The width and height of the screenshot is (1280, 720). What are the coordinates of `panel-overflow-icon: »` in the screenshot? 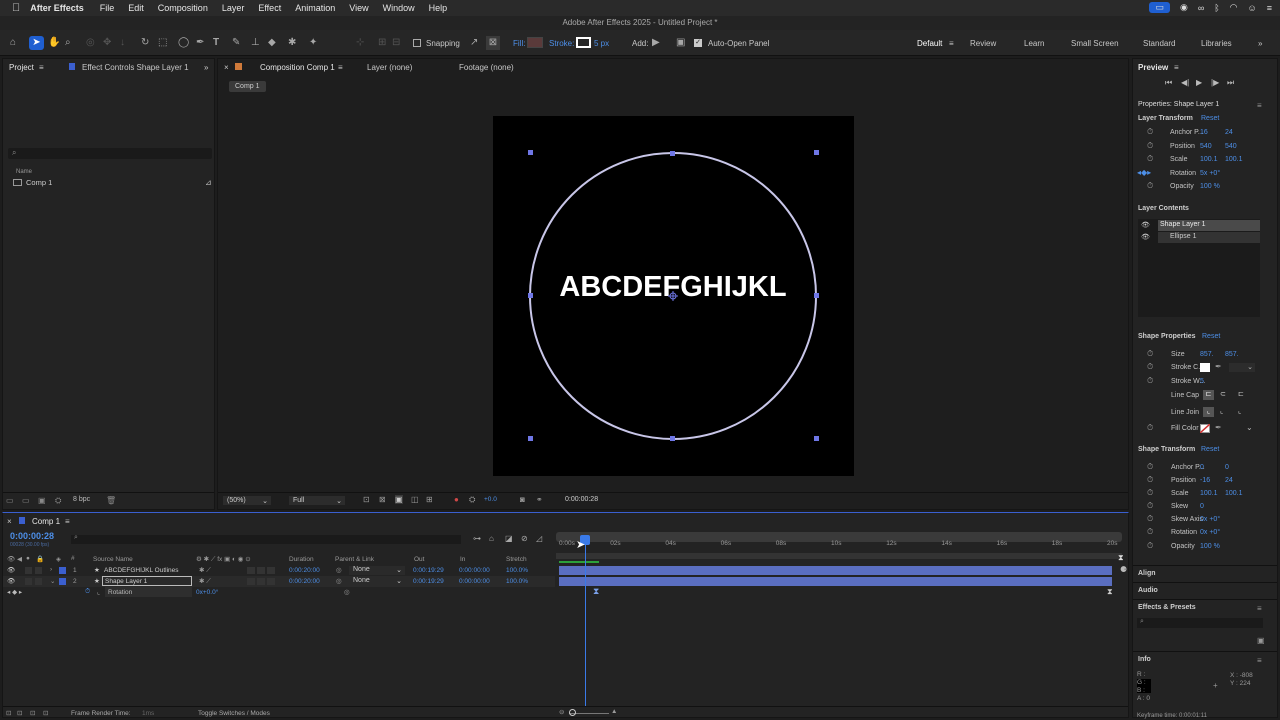 It's located at (206, 67).